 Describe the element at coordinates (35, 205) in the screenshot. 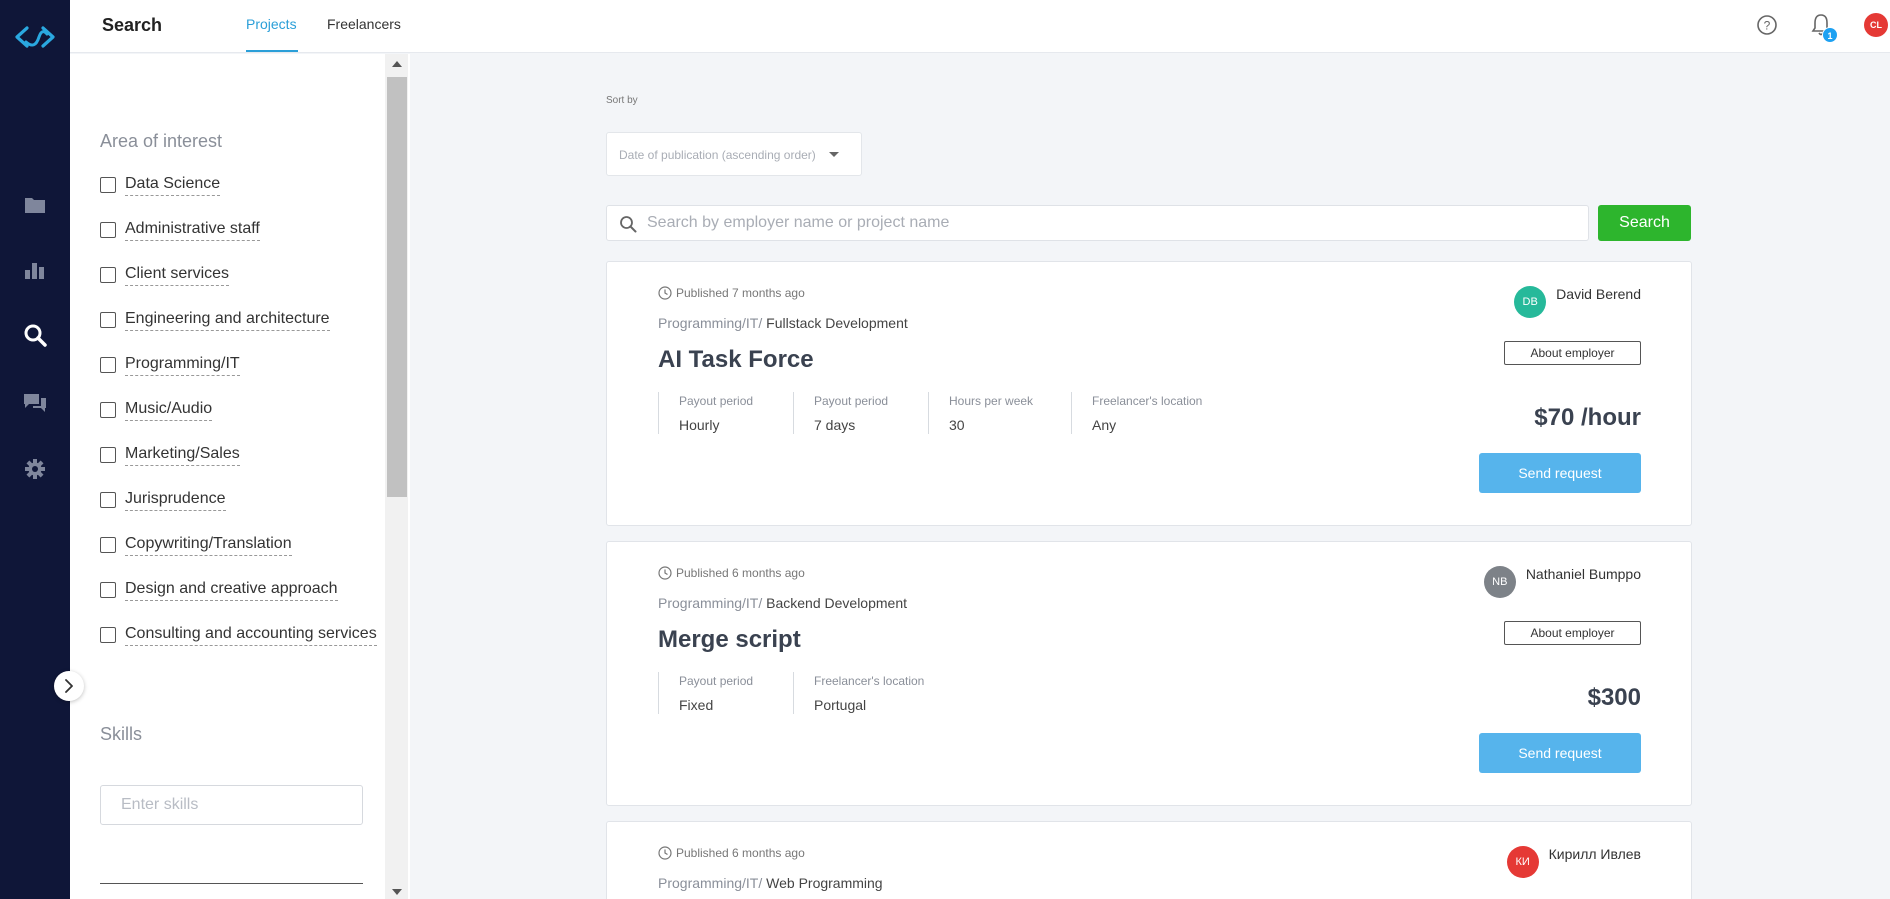

I see `folder-icon` at that location.